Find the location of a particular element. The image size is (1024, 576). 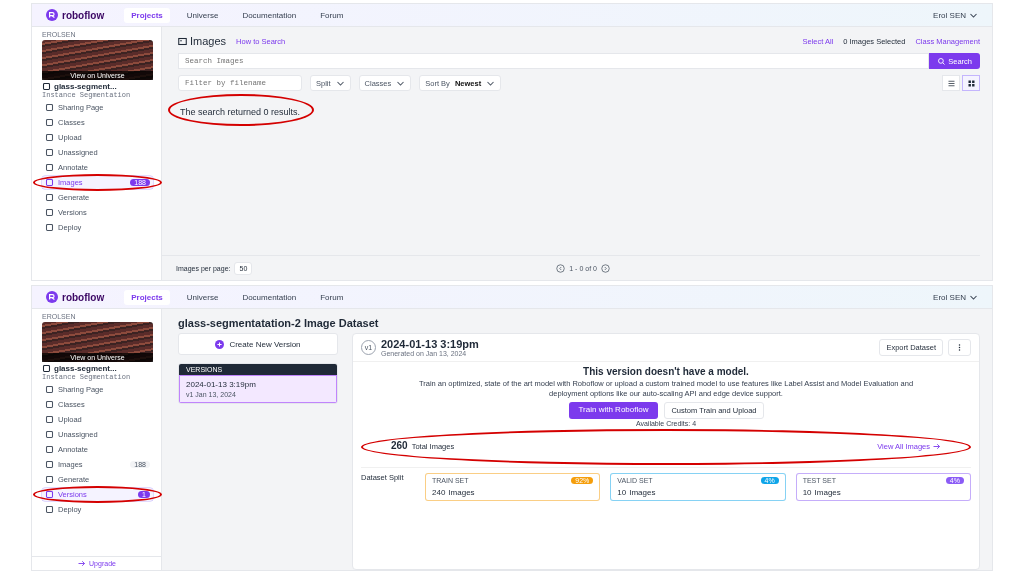

grid-icon is located at coordinates (971, 83).